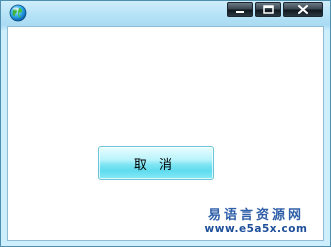 Image resolution: width=331 pixels, height=247 pixels. What do you see at coordinates (165, 13) in the screenshot?
I see `title-bar` at bounding box center [165, 13].